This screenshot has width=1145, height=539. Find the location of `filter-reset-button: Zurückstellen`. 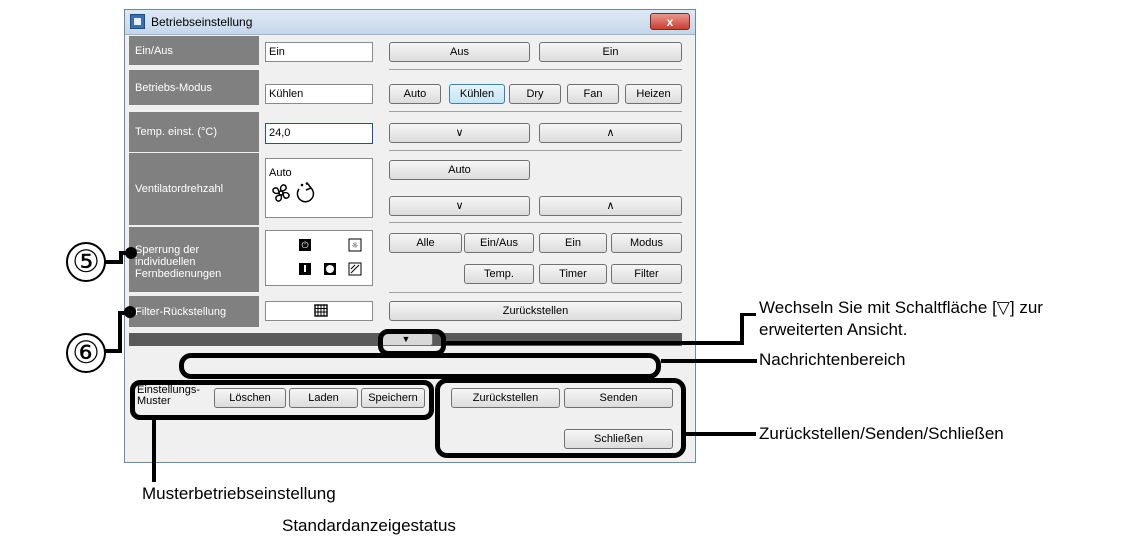

filter-reset-button: Zurückstellen is located at coordinates (535, 311).